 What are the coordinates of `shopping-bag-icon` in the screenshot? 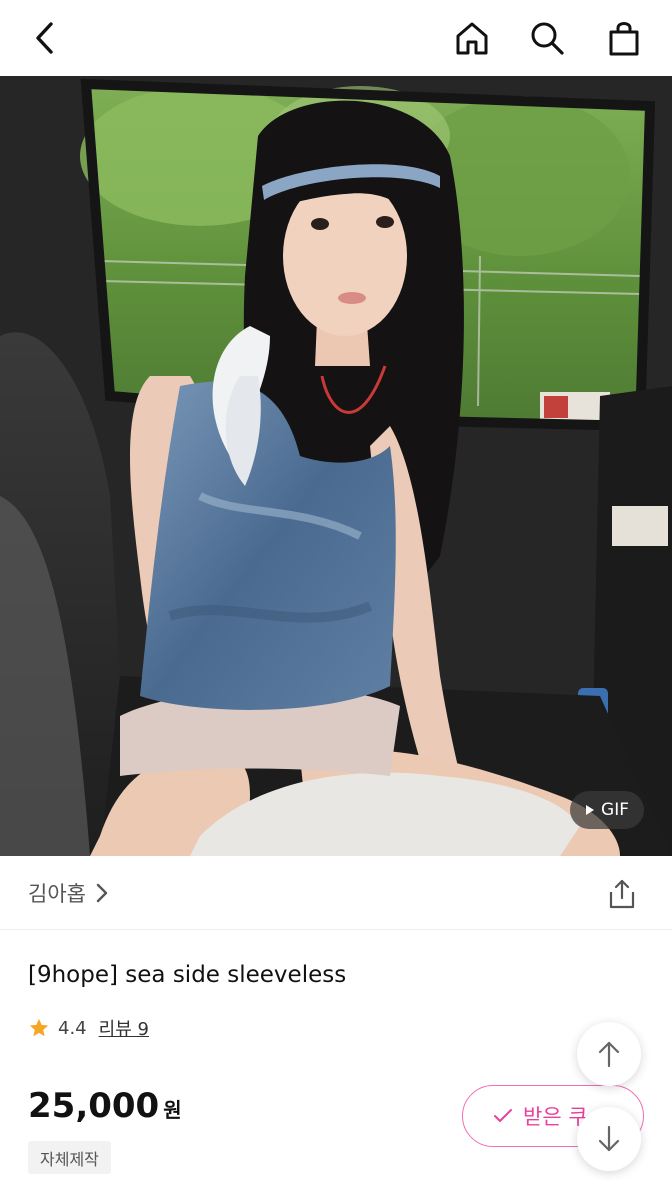 It's located at (624, 39).